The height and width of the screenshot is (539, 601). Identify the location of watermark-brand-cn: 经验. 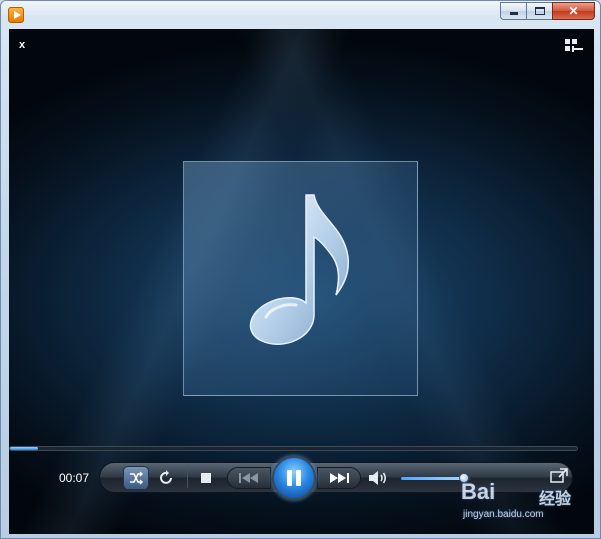
(555, 499).